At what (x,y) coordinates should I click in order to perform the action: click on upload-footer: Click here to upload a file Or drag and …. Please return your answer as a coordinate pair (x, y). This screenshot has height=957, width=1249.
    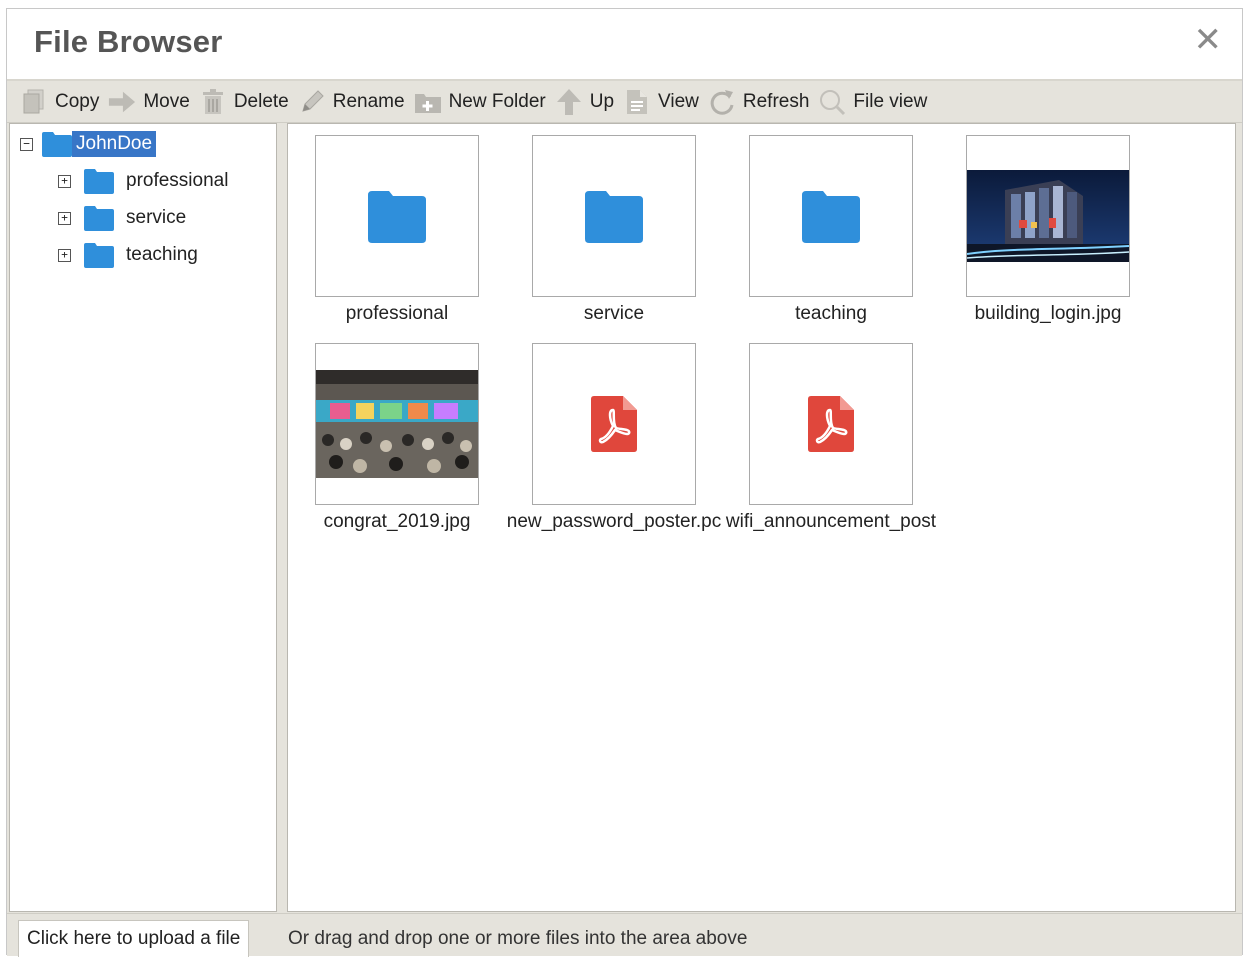
    Looking at the image, I should click on (624, 935).